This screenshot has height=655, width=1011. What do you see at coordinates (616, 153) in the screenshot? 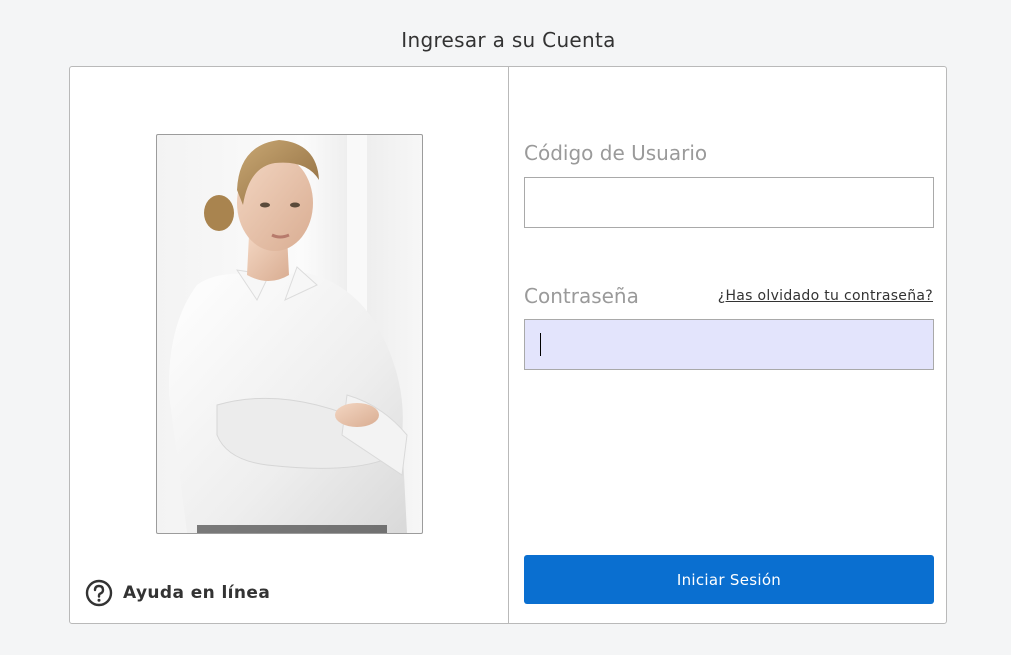
I see `username-label: Código de Usuario` at bounding box center [616, 153].